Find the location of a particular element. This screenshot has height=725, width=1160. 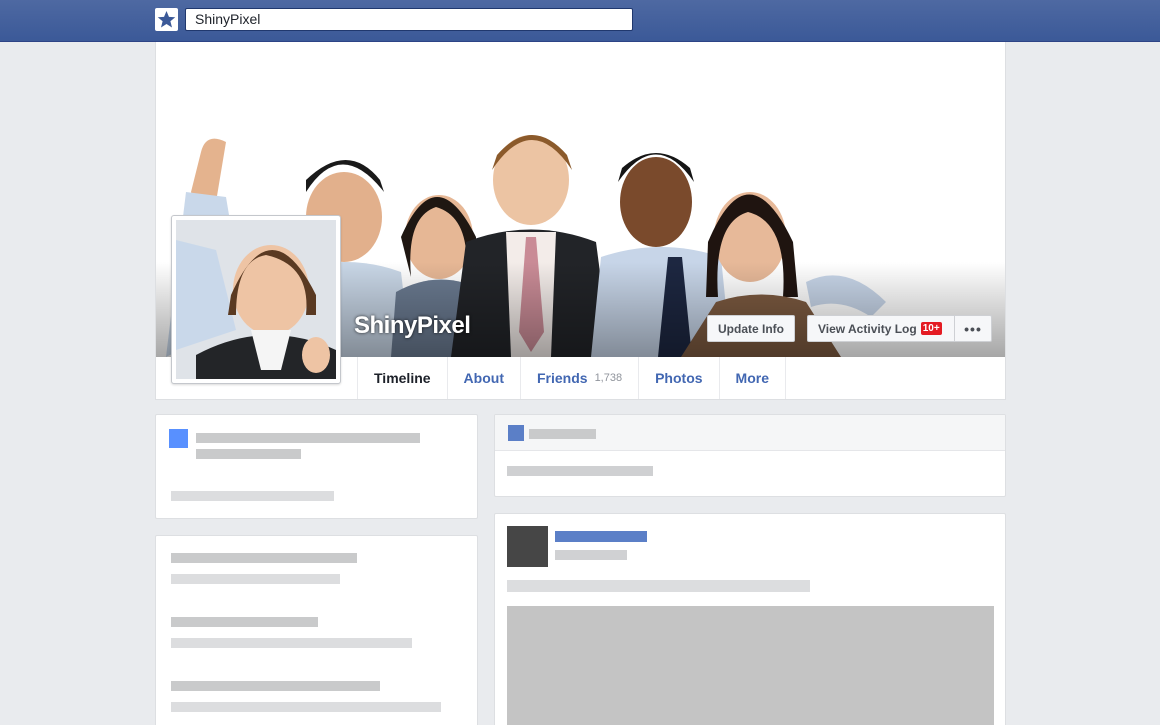

tab-more: More is located at coordinates (753, 378).